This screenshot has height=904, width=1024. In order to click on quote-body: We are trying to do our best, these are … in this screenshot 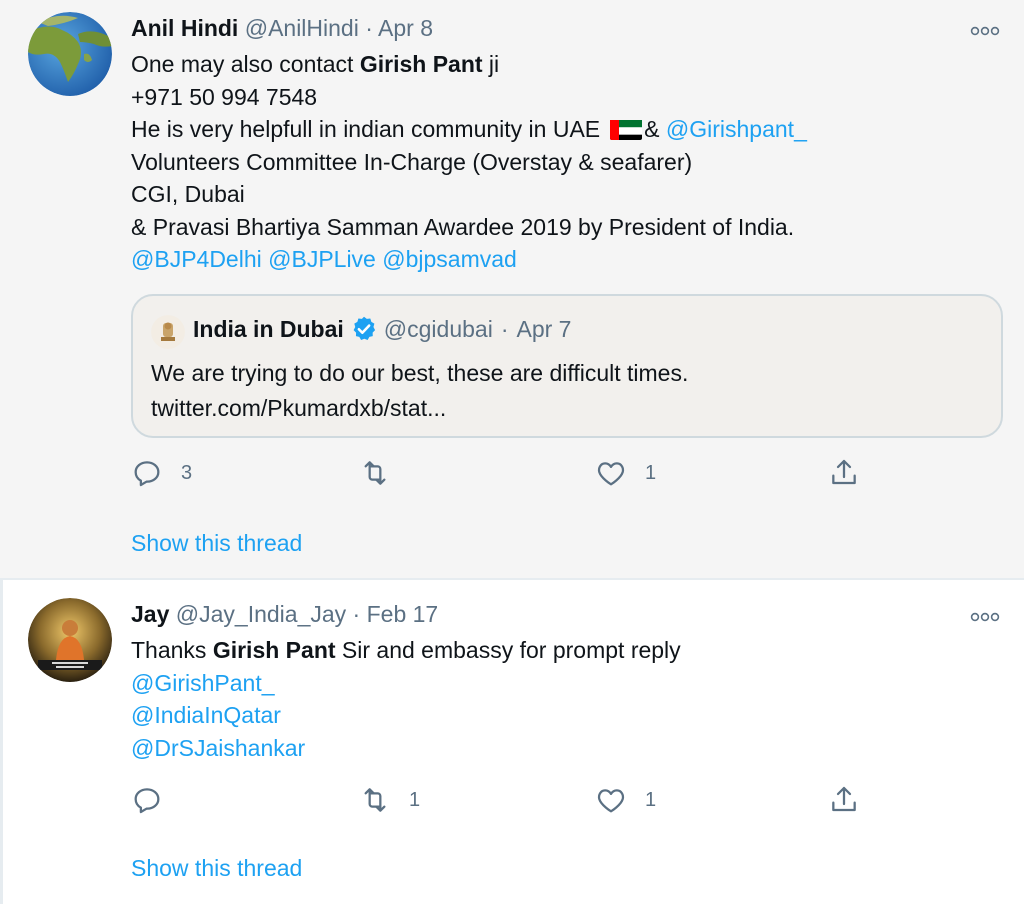, I will do `click(419, 391)`.